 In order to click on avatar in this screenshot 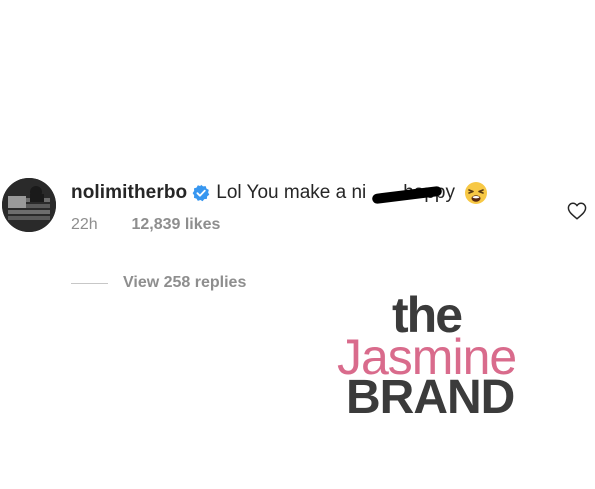, I will do `click(29, 205)`.